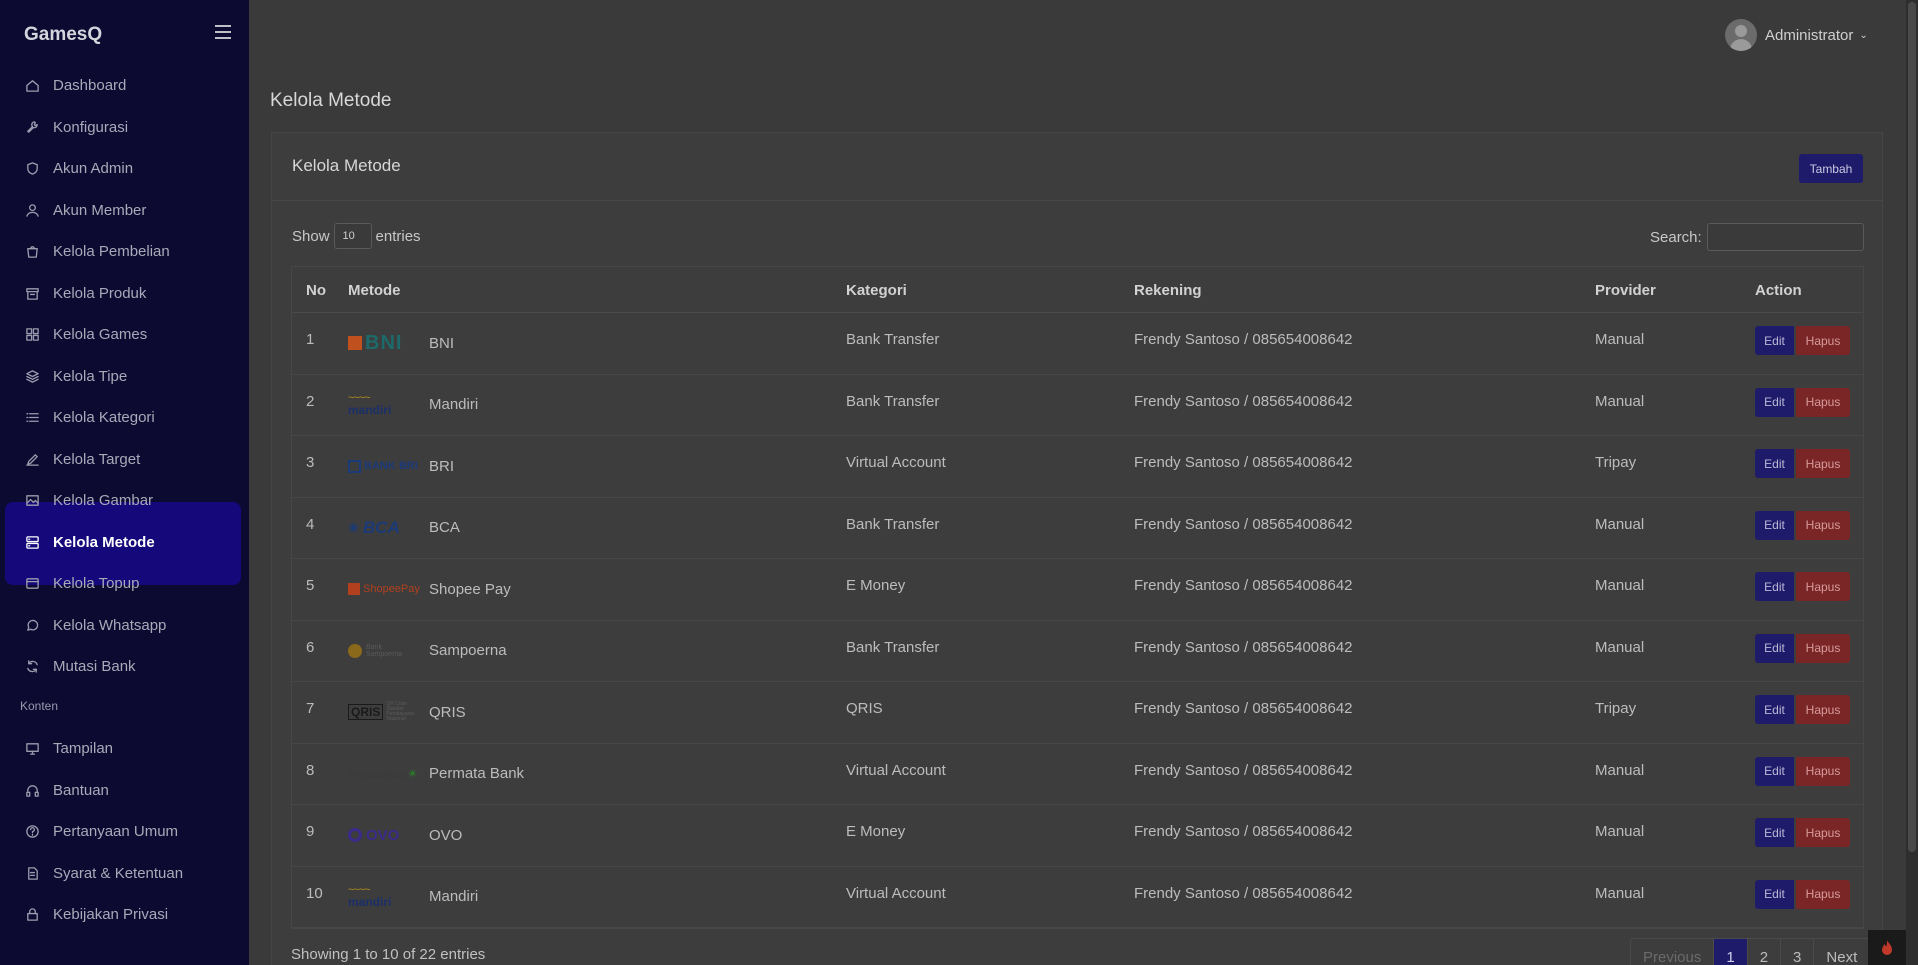  I want to click on wrench-icon, so click(32, 127).